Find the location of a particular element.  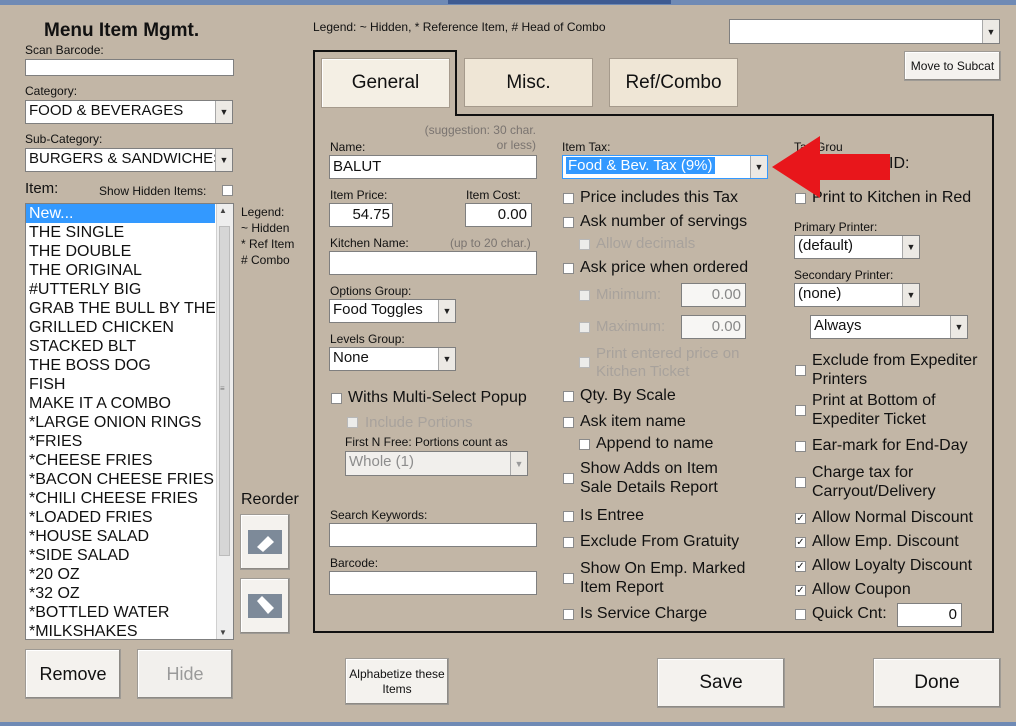

list-item: *FRIES is located at coordinates (120, 441).